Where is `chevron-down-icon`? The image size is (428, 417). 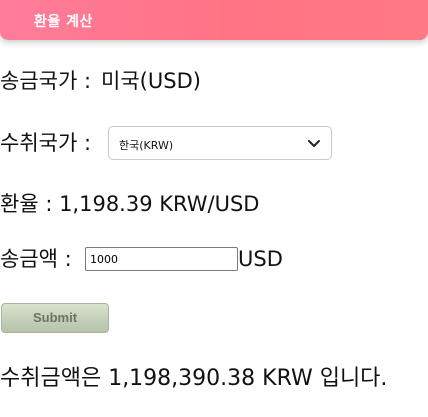 chevron-down-icon is located at coordinates (314, 143).